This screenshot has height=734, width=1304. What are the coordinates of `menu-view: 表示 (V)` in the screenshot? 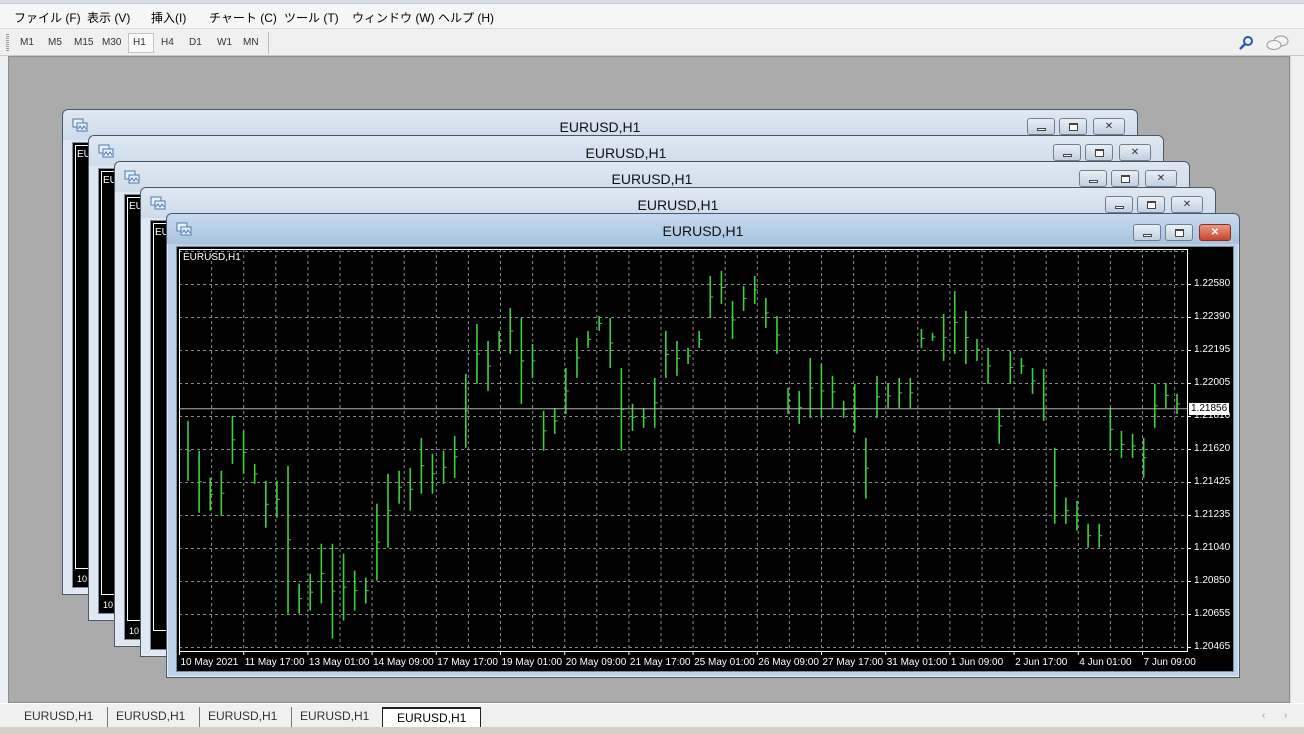 It's located at (108, 17).